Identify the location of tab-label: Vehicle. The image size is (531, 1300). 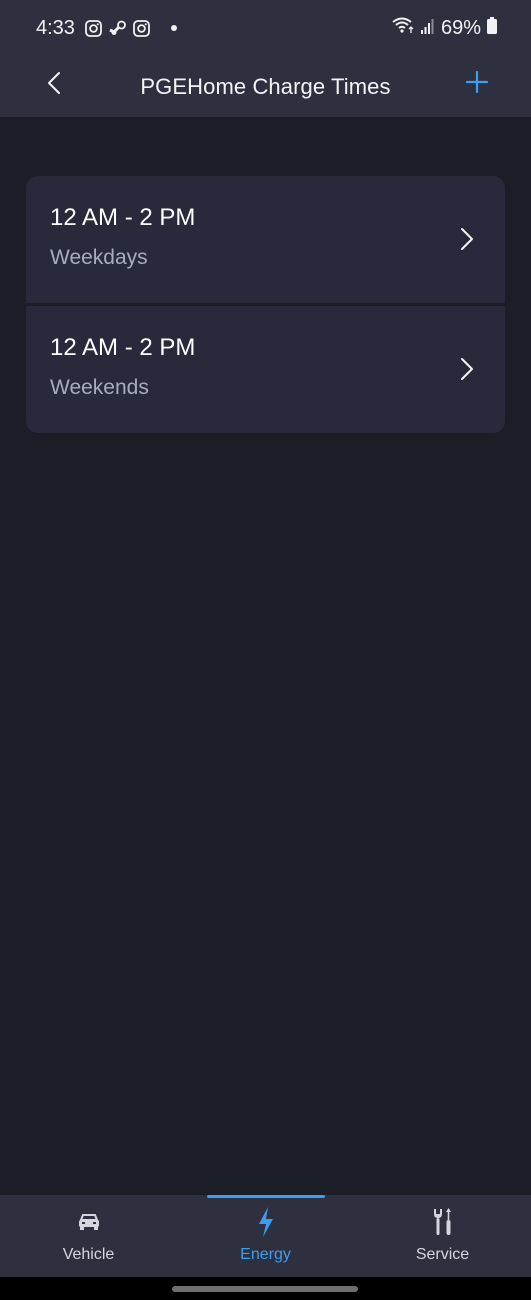
(88, 1254).